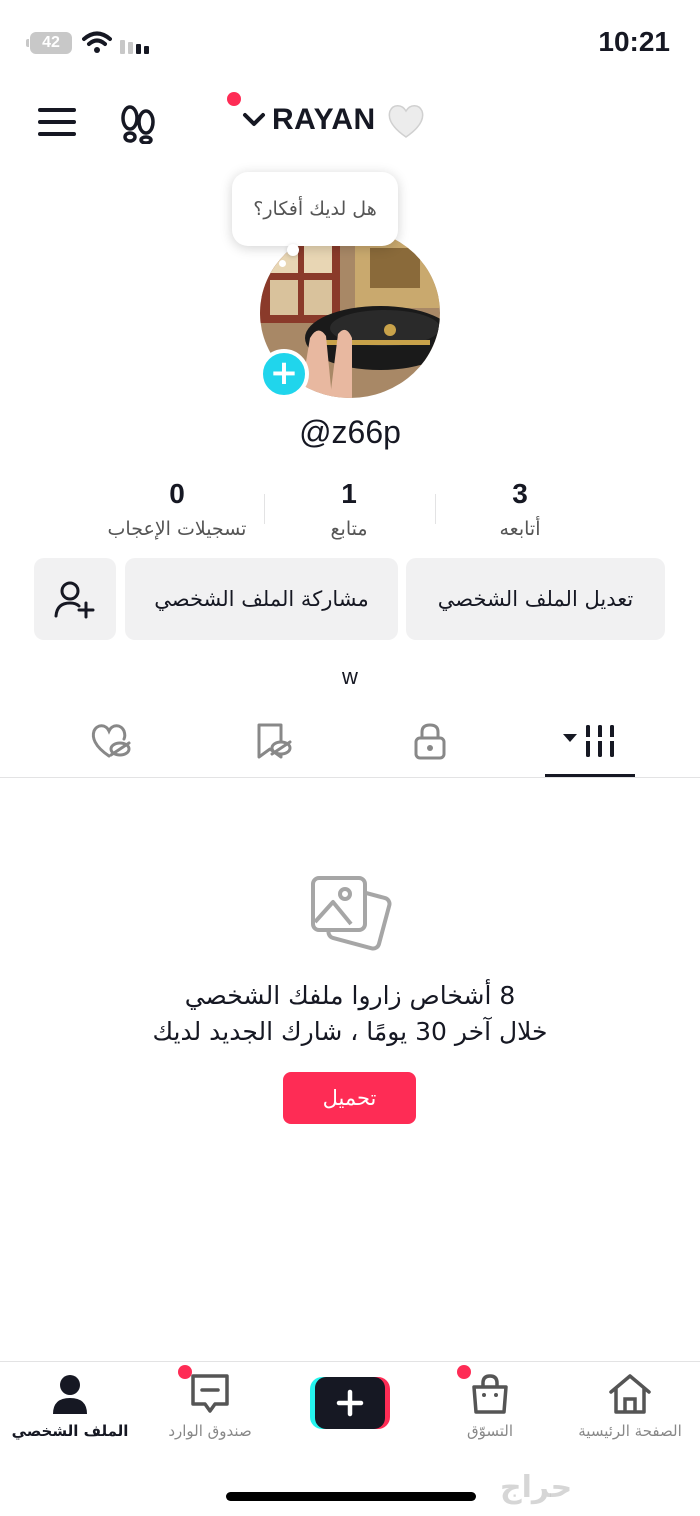 This screenshot has width=700, height=1516. I want to click on wifi-icon, so click(97, 42).